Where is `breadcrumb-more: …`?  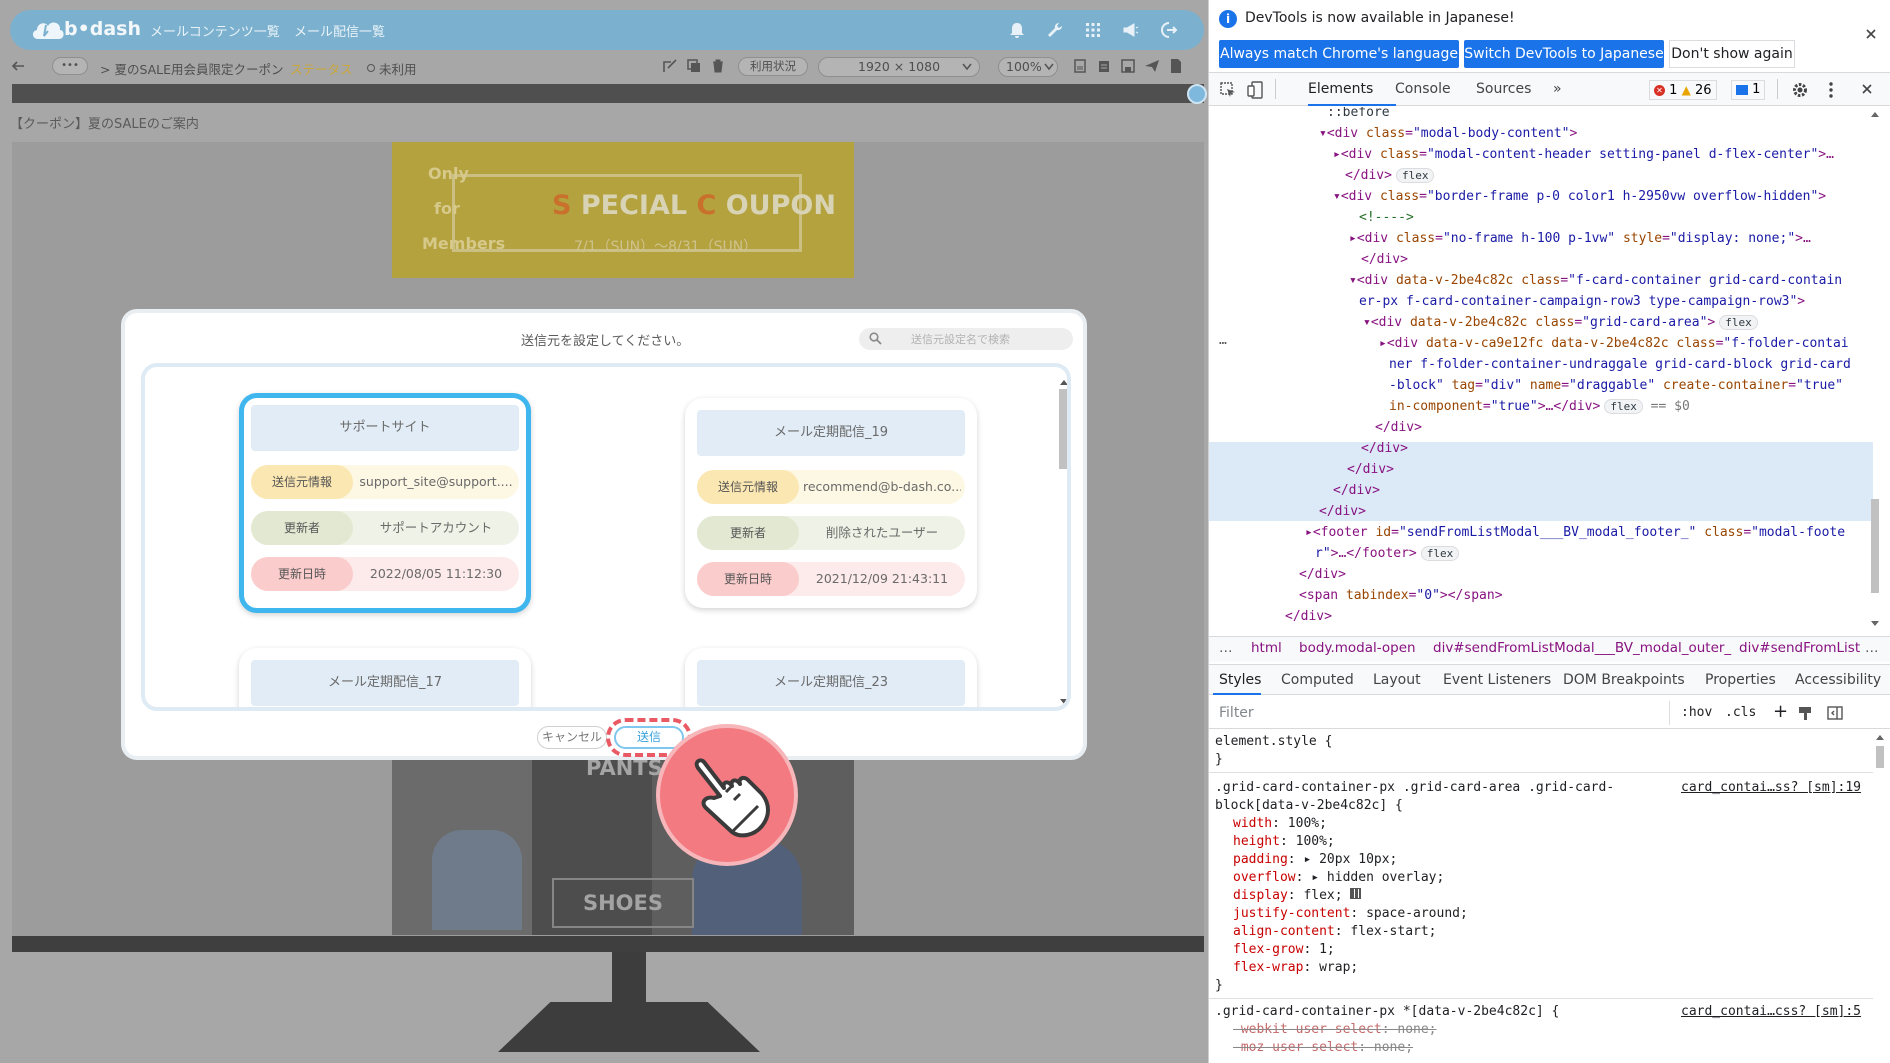 breadcrumb-more: … is located at coordinates (1872, 648).